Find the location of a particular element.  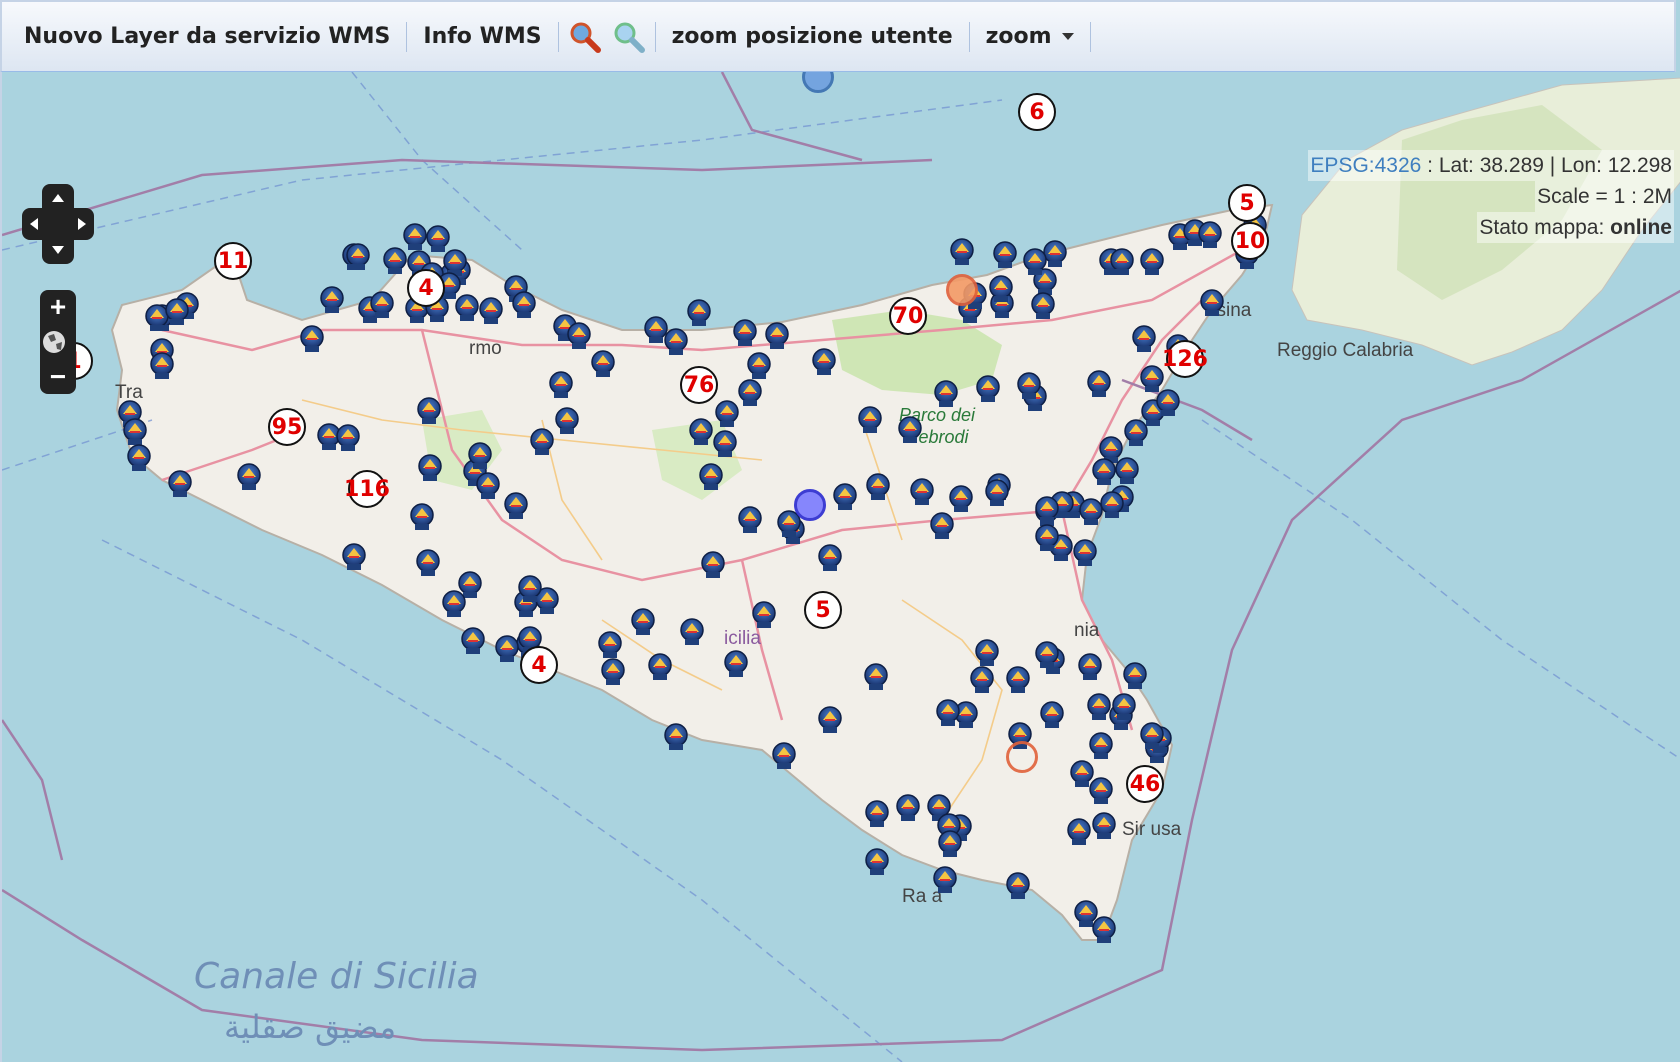

cluster-marker: 116 is located at coordinates (367, 489).